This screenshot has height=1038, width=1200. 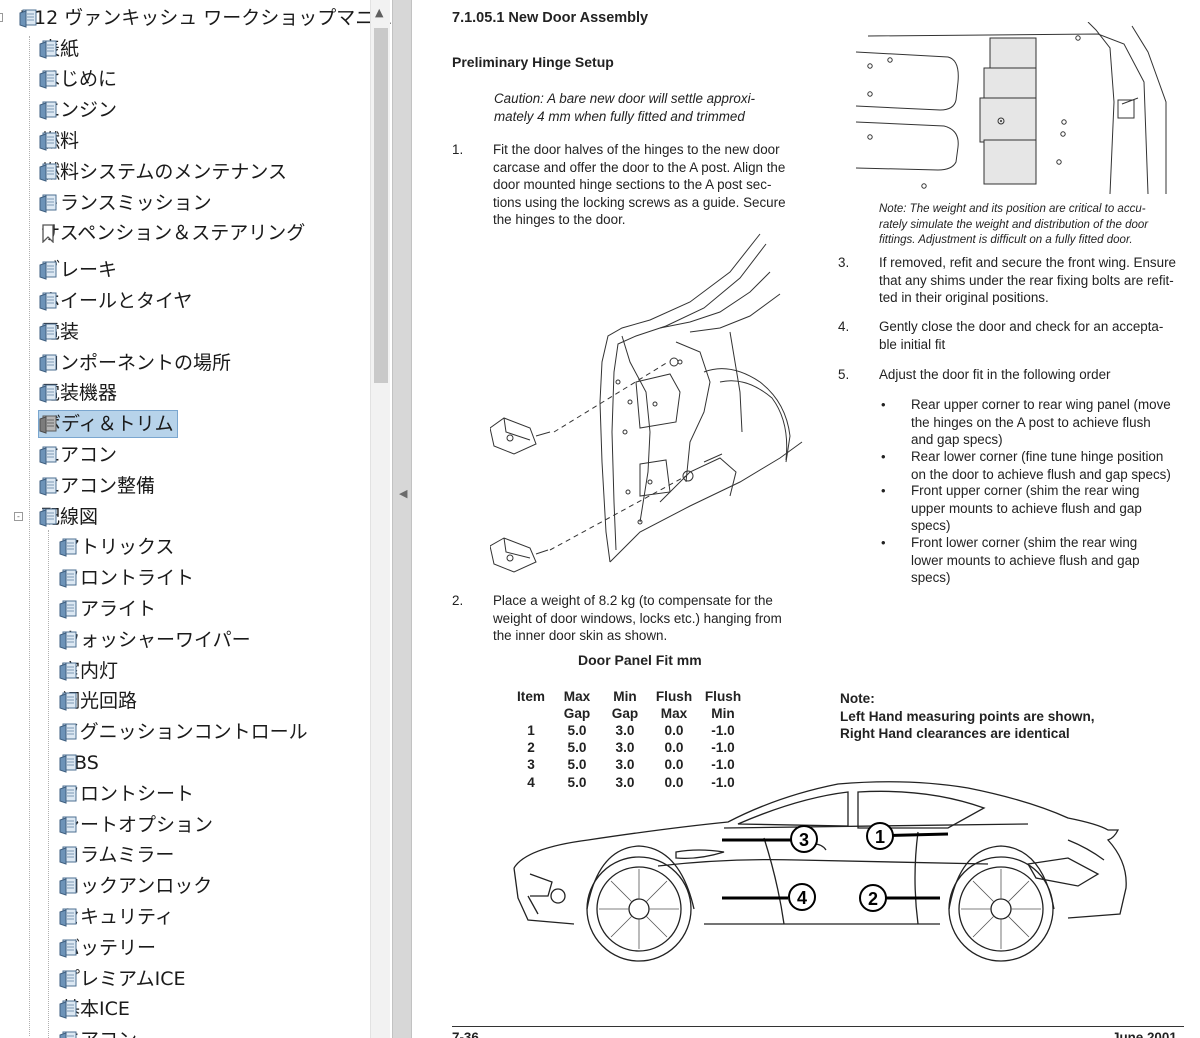 I want to click on car-side-illustration: 1 2 3 4, so click(x=820, y=871).